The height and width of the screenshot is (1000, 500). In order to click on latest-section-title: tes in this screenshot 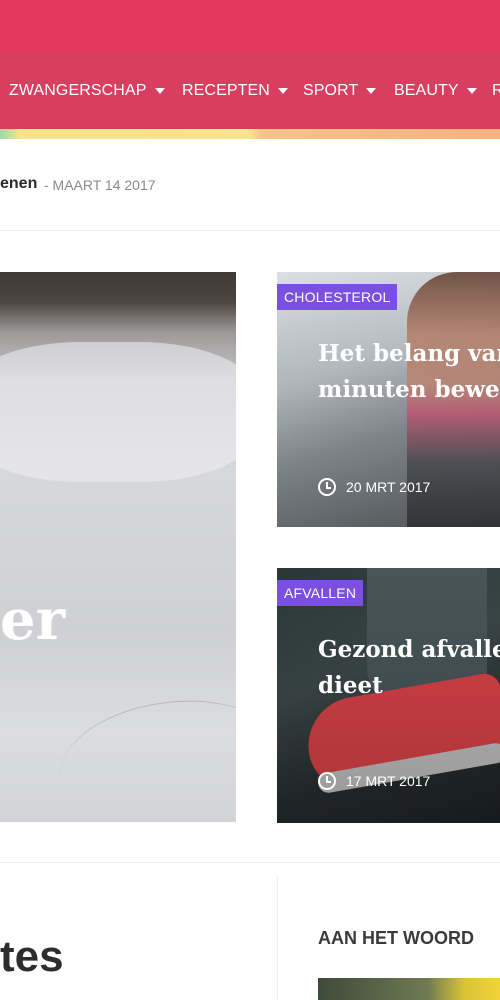, I will do `click(32, 956)`.